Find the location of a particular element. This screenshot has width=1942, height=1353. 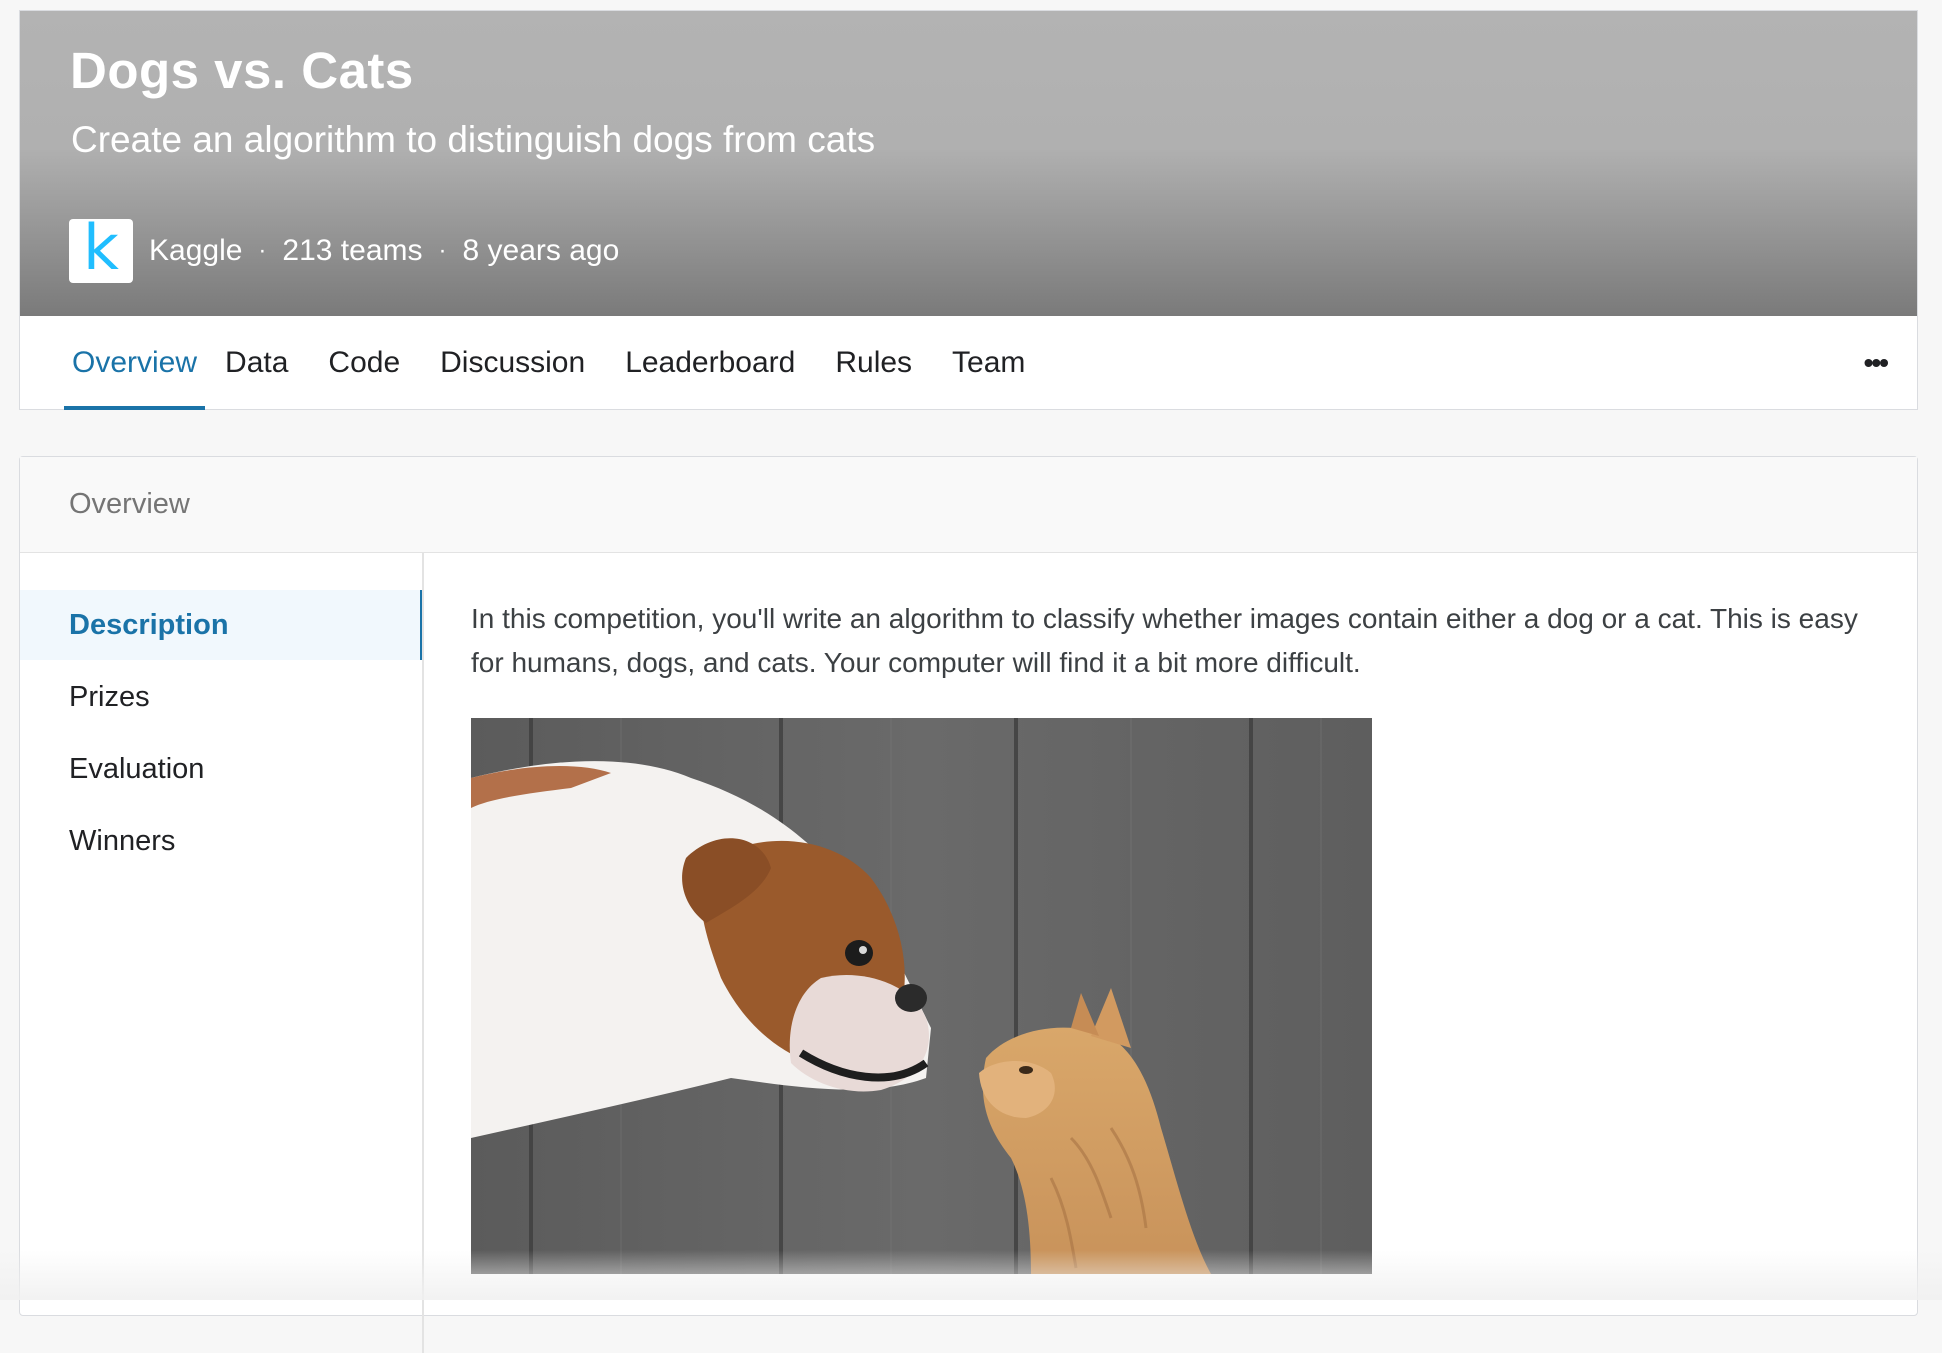

competition-title: Dogs vs. Cats is located at coordinates (242, 70).